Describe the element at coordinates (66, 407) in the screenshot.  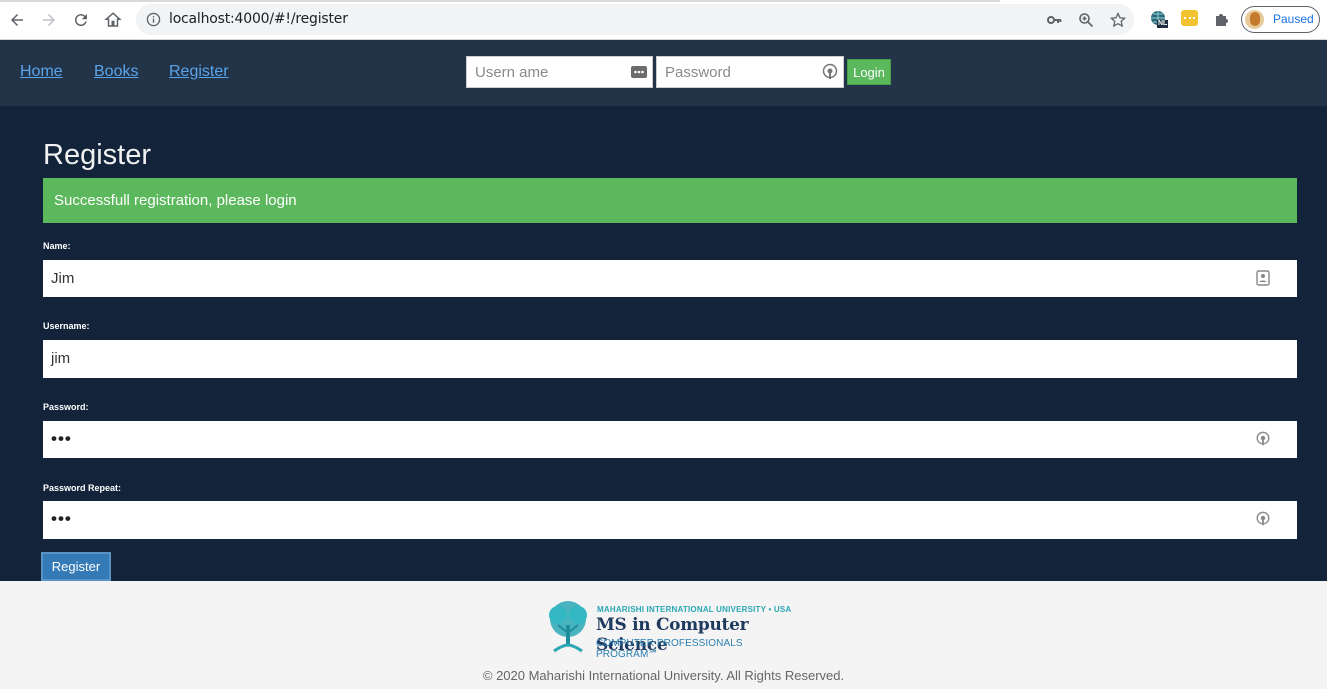
I see `password-label: Password:` at that location.